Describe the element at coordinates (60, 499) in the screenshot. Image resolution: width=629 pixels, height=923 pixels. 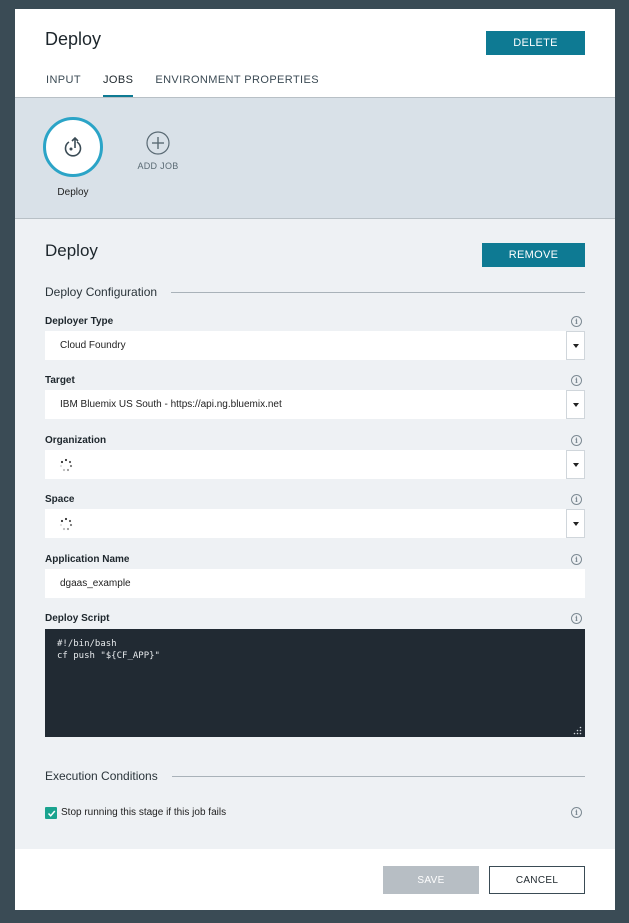
I see `space-label: Space` at that location.